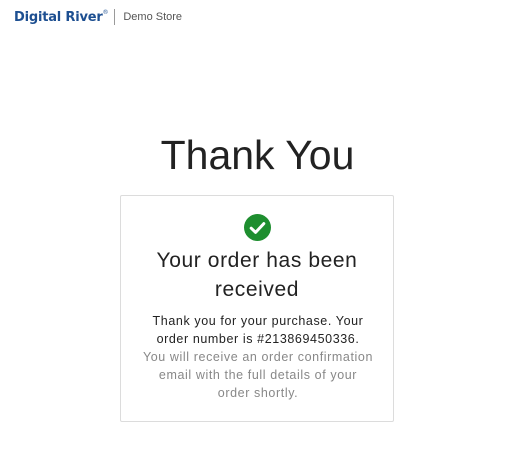 This screenshot has height=471, width=507. I want to click on logo-brand-text: Digital River, so click(58, 17).